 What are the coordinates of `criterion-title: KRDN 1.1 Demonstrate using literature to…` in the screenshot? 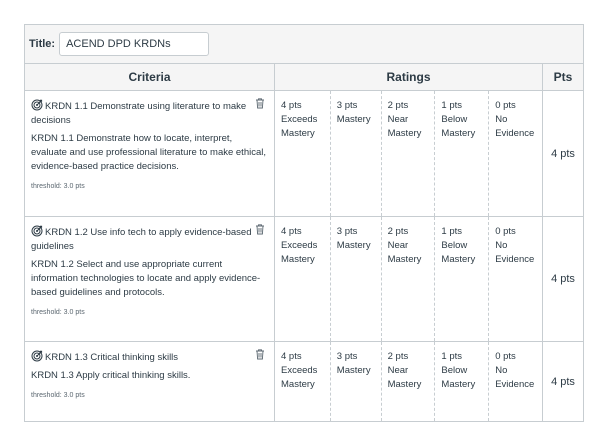 It's located at (149, 113).